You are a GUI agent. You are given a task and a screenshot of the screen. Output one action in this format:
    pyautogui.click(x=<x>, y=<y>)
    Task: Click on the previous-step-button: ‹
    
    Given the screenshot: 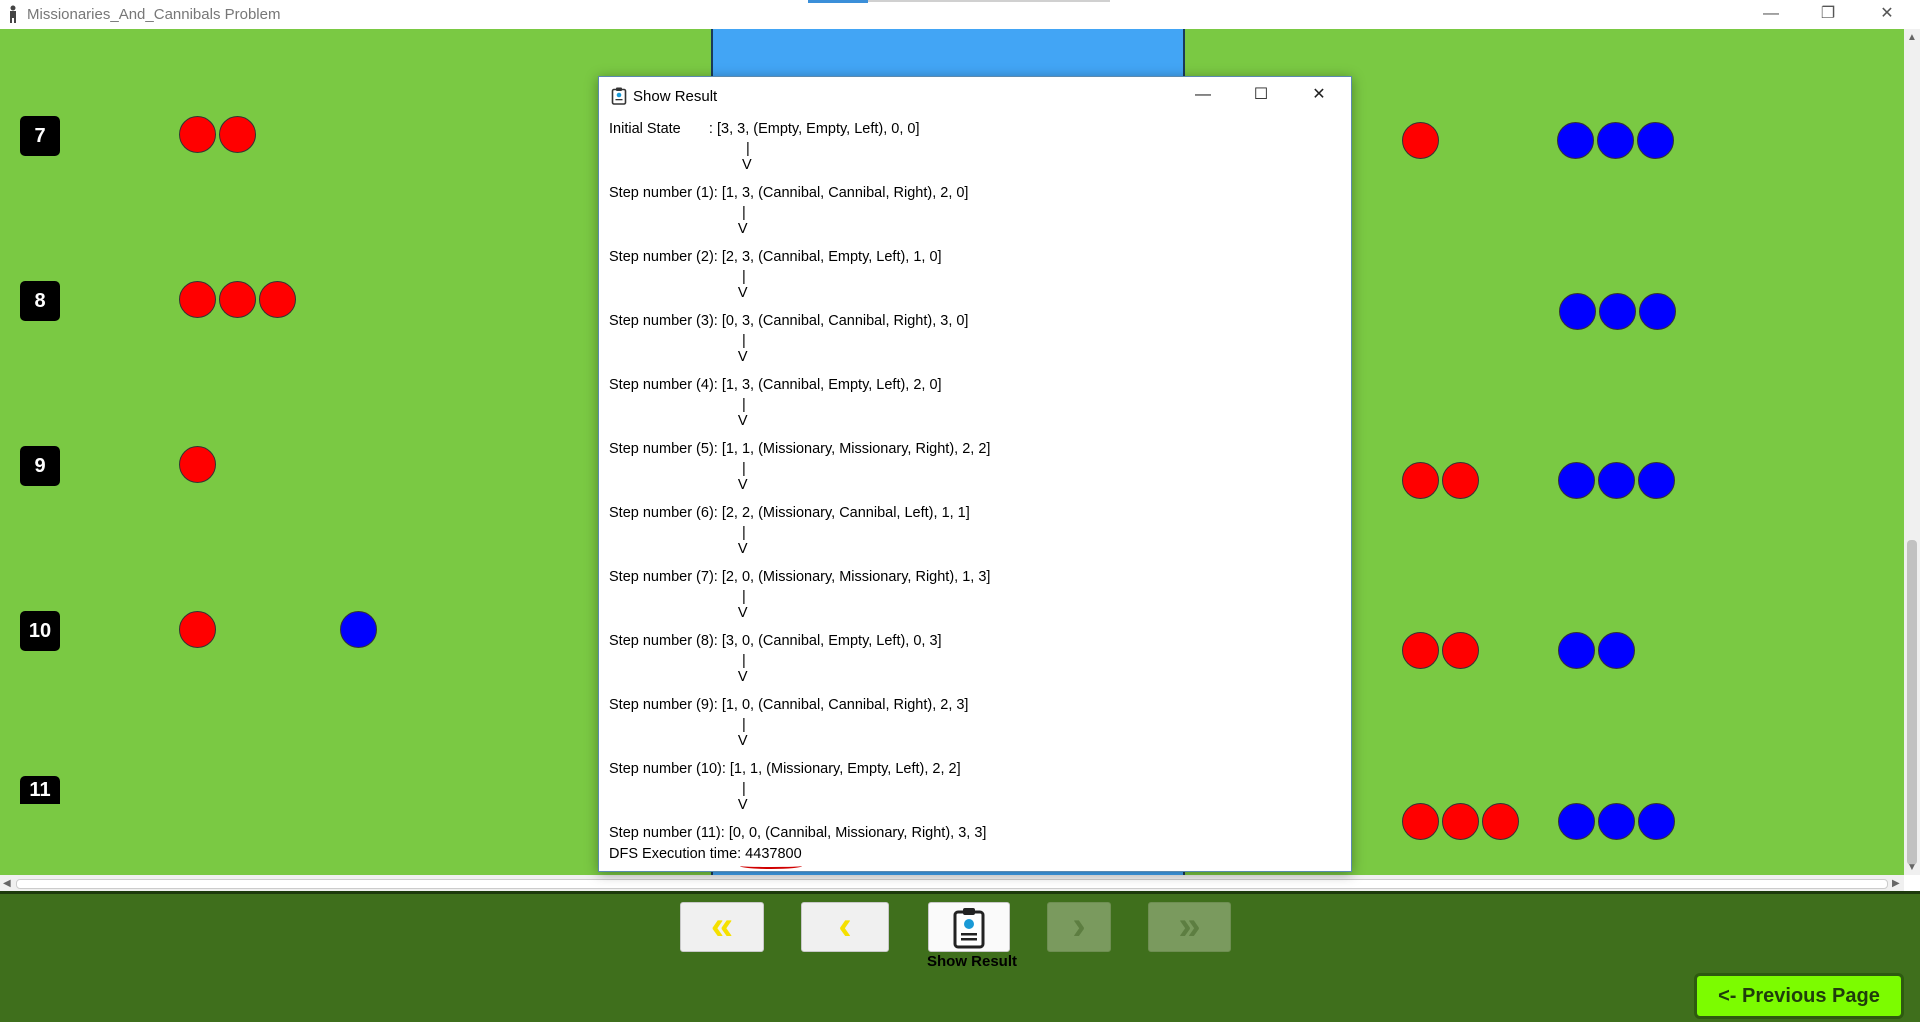 What is the action you would take?
    pyautogui.click(x=845, y=927)
    